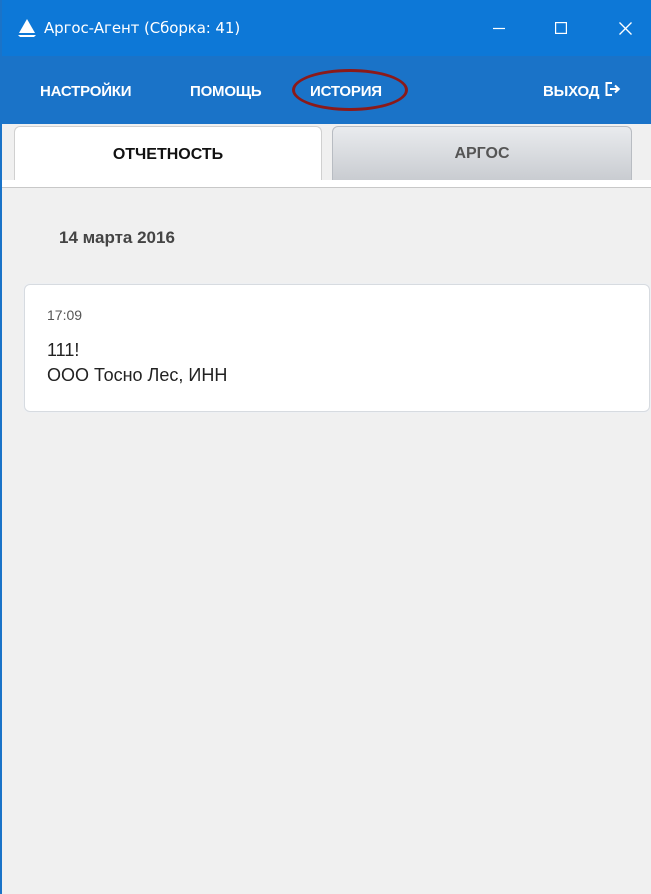 The image size is (651, 894). What do you see at coordinates (226, 92) in the screenshot?
I see `menu-help: ПОМОЩЬ` at bounding box center [226, 92].